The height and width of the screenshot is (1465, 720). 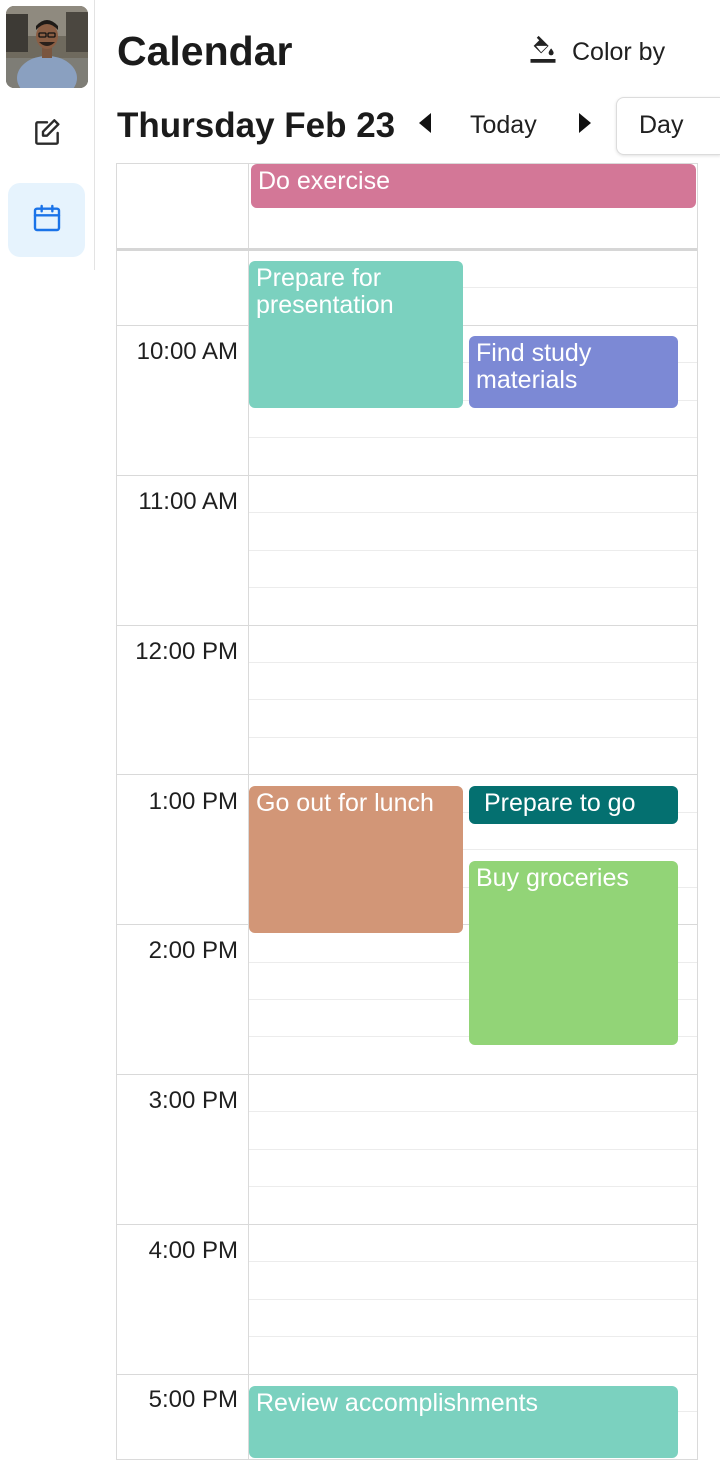 I want to click on page-title: Calendar, so click(x=205, y=51).